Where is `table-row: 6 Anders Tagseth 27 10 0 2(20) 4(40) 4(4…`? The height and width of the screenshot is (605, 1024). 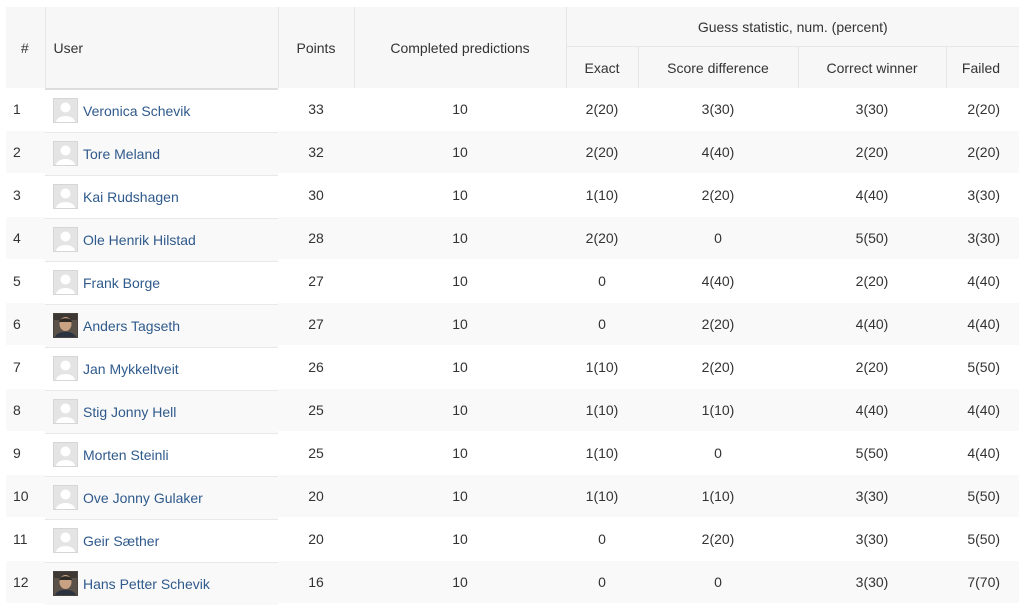
table-row: 6 Anders Tagseth 27 10 0 2(20) 4(40) 4(4… is located at coordinates (513, 324).